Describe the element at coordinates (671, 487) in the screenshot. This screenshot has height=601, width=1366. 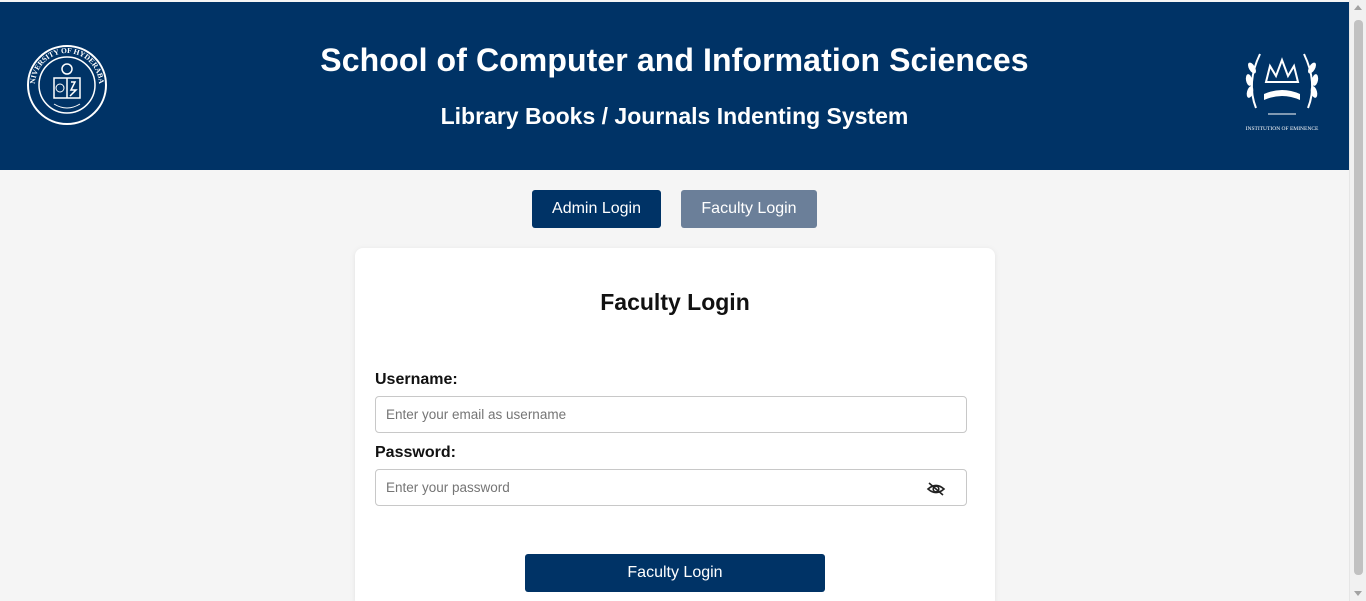
I see `password-input` at that location.